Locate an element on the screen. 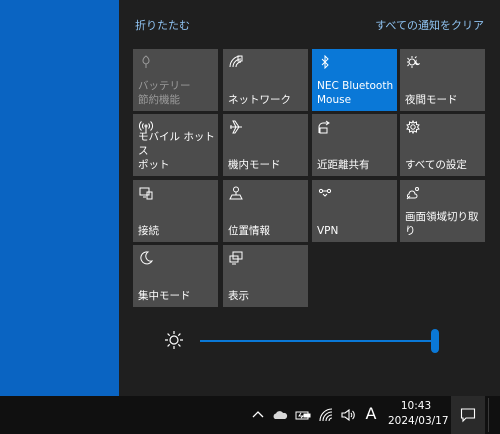  tile-label: 位置情報 is located at coordinates (249, 231).